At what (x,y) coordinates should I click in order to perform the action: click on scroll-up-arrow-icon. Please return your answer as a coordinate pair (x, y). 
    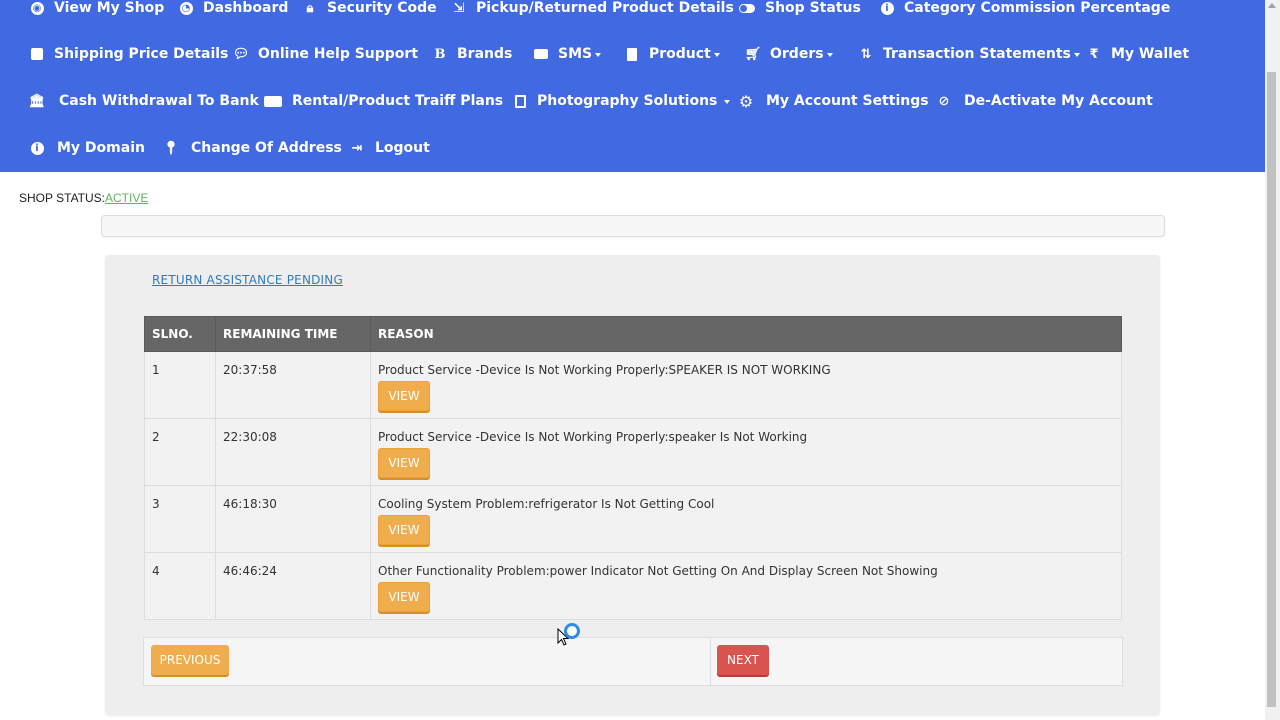
    Looking at the image, I should click on (1272, 5).